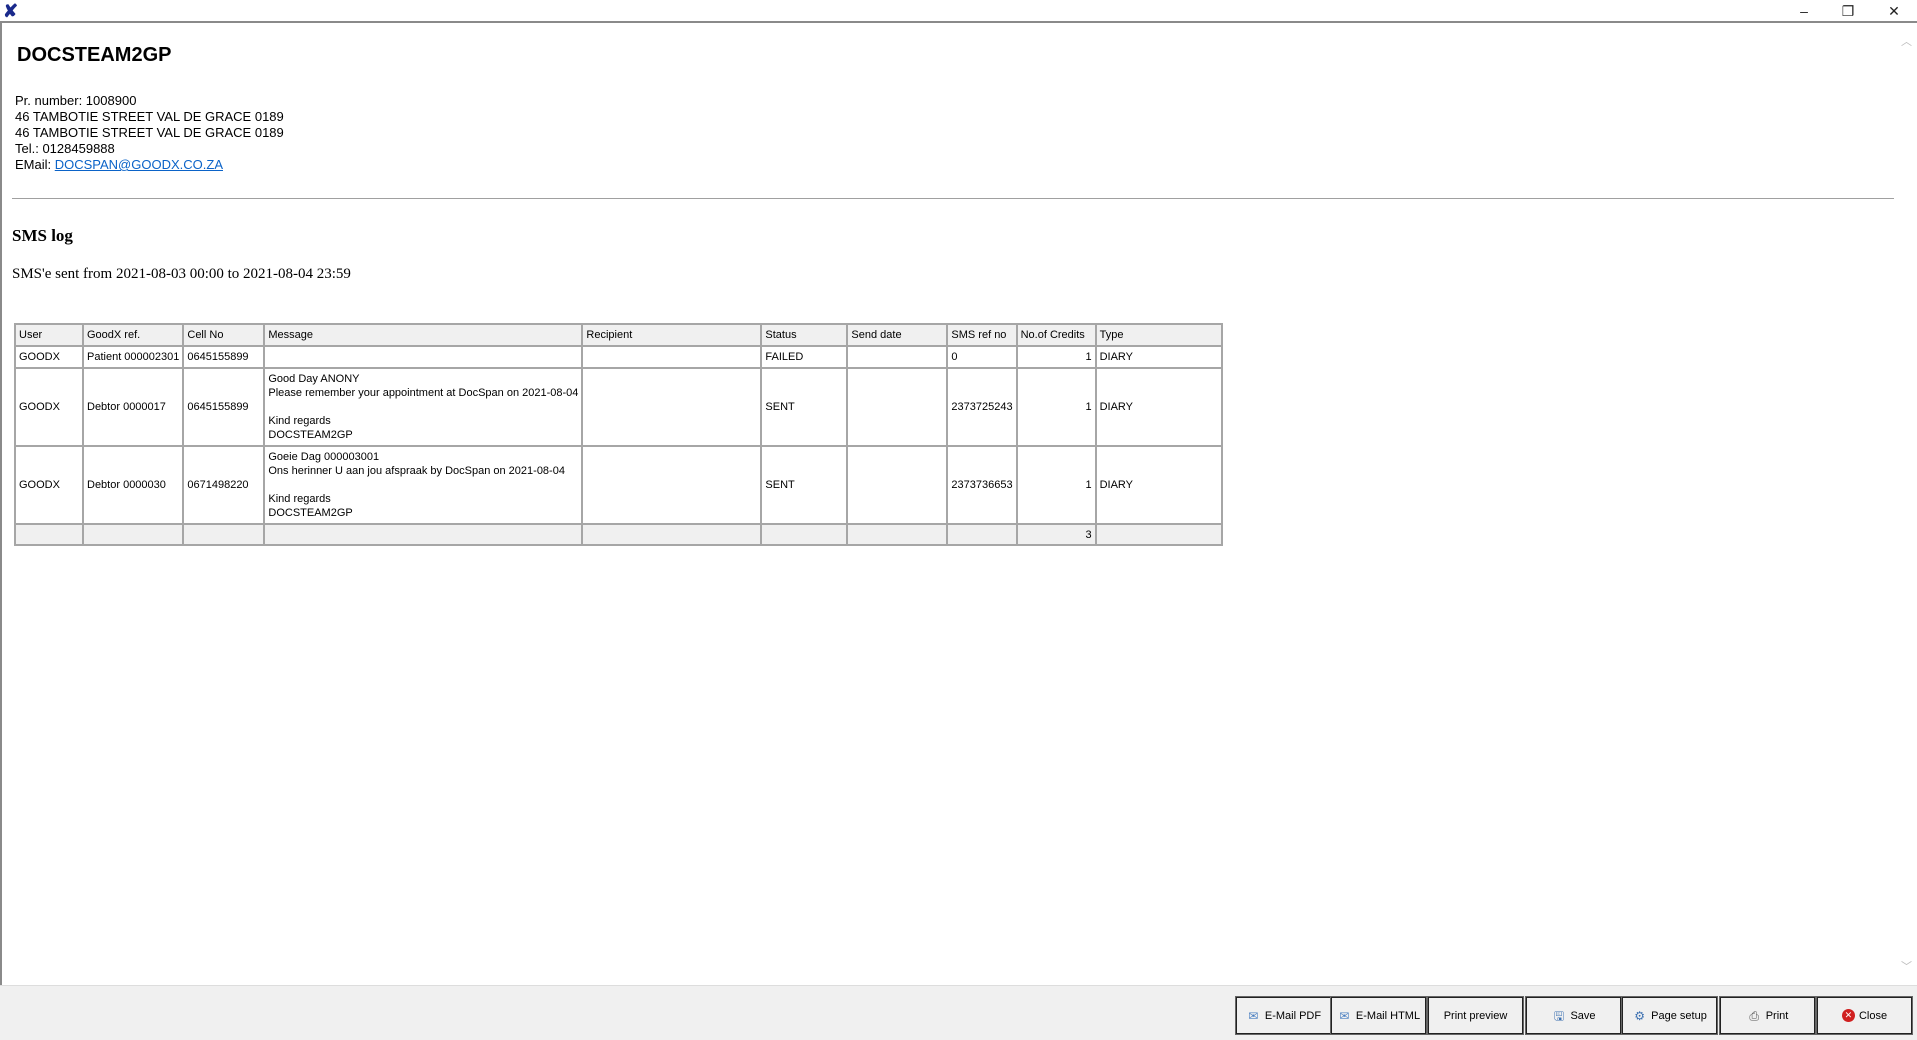 Image resolution: width=1917 pixels, height=1040 pixels. I want to click on divider, so click(953, 198).